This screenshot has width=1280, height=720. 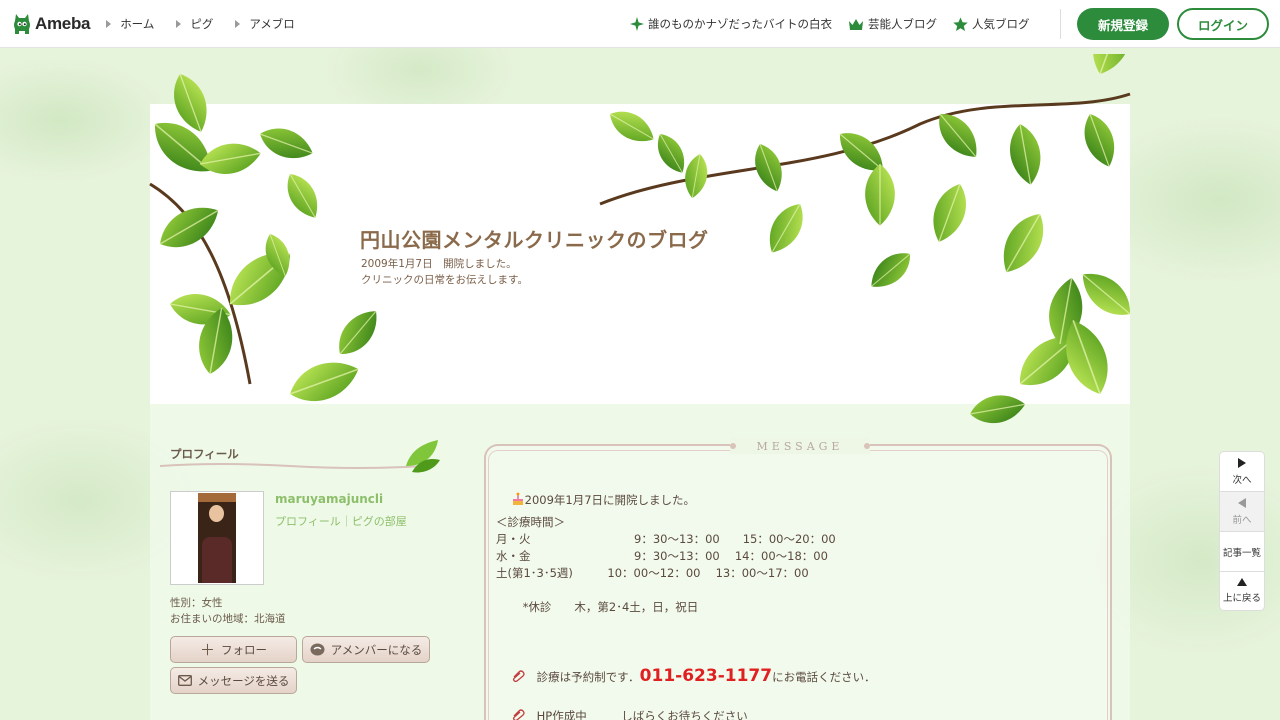 What do you see at coordinates (22, 23) in the screenshot?
I see `ameba-mascot-icon` at bounding box center [22, 23].